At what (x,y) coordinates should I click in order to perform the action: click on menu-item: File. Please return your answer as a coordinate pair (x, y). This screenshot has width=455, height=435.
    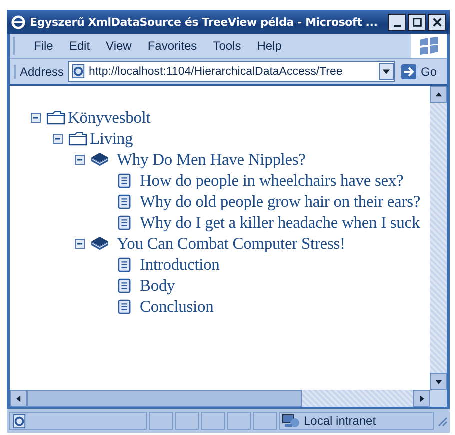
    Looking at the image, I should click on (43, 46).